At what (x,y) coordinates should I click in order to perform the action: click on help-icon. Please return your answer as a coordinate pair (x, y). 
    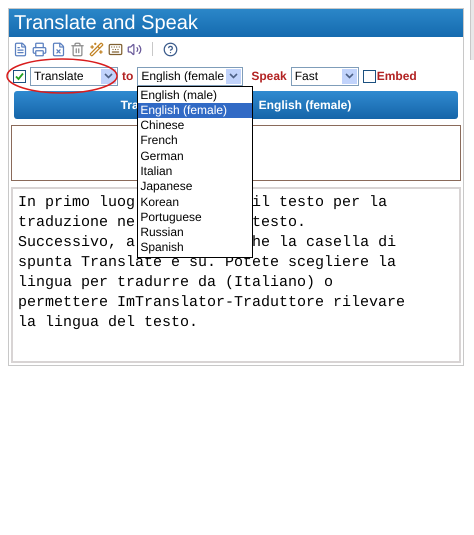
    Looking at the image, I should click on (170, 49).